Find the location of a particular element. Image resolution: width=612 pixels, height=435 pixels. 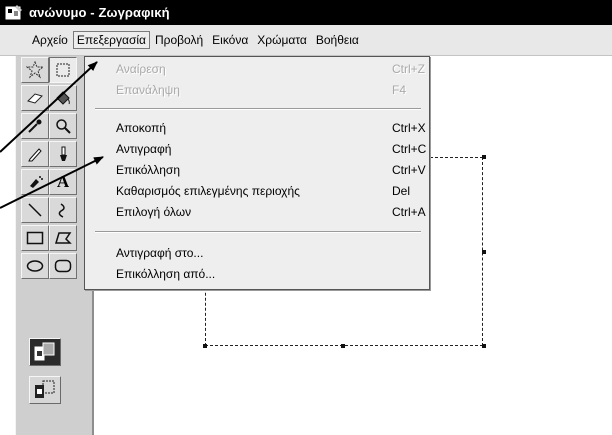

paint-app-icon is located at coordinates (14, 13).